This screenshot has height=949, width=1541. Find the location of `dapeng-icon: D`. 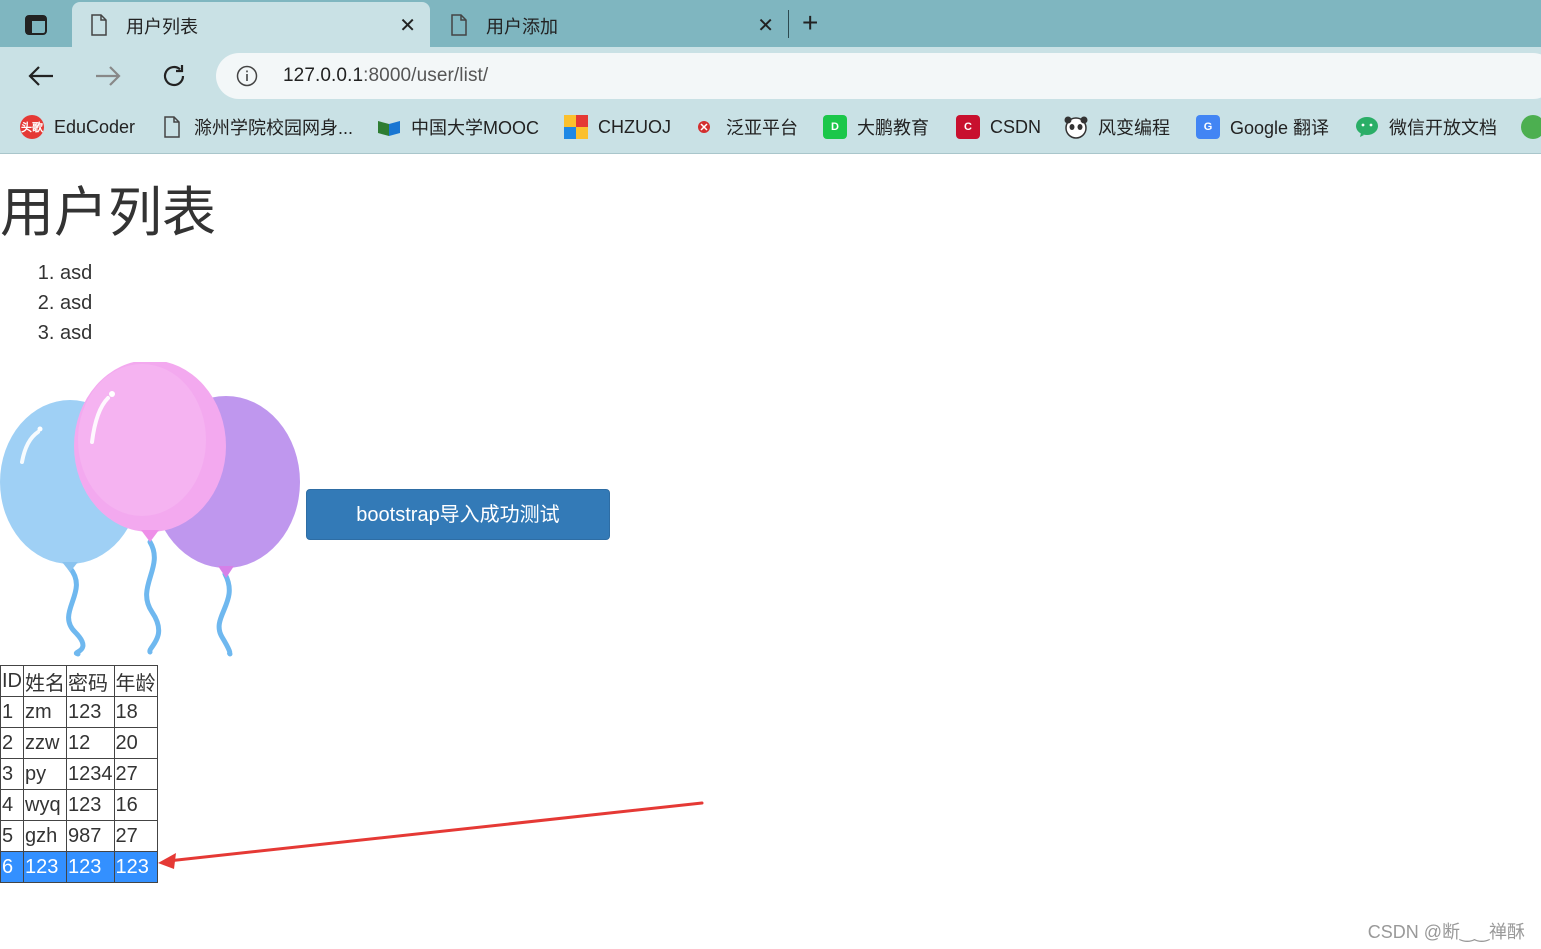

dapeng-icon: D is located at coordinates (835, 127).